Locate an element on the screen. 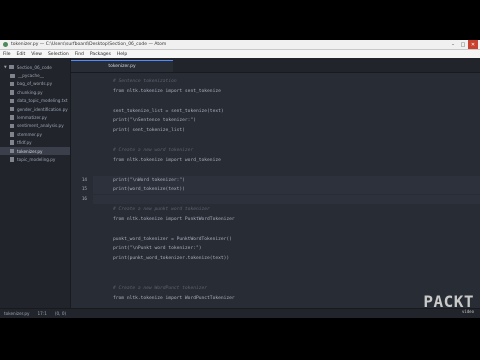 The height and width of the screenshot is (360, 480). packt-logo: PACKT video is located at coordinates (448, 303).